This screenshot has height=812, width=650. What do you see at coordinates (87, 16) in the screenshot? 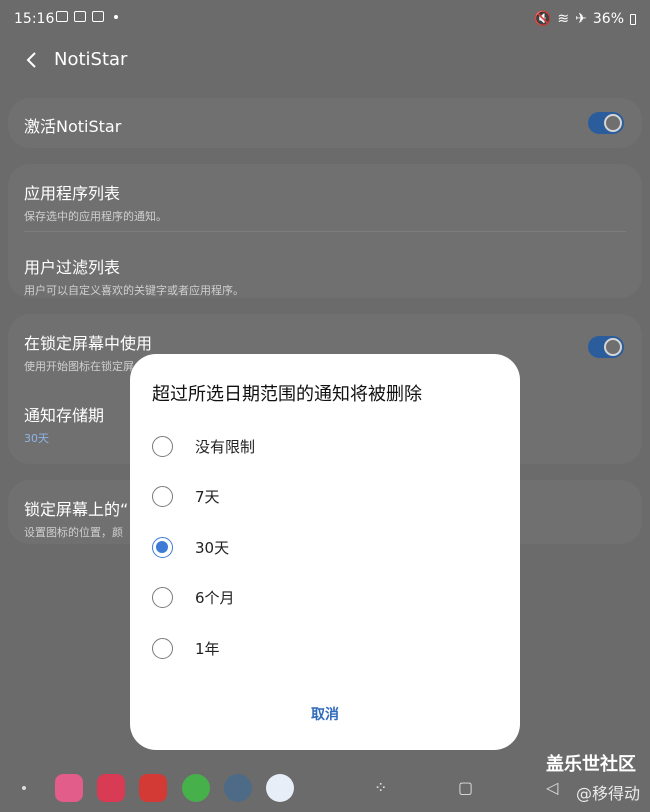
I see `notification-icons` at bounding box center [87, 16].